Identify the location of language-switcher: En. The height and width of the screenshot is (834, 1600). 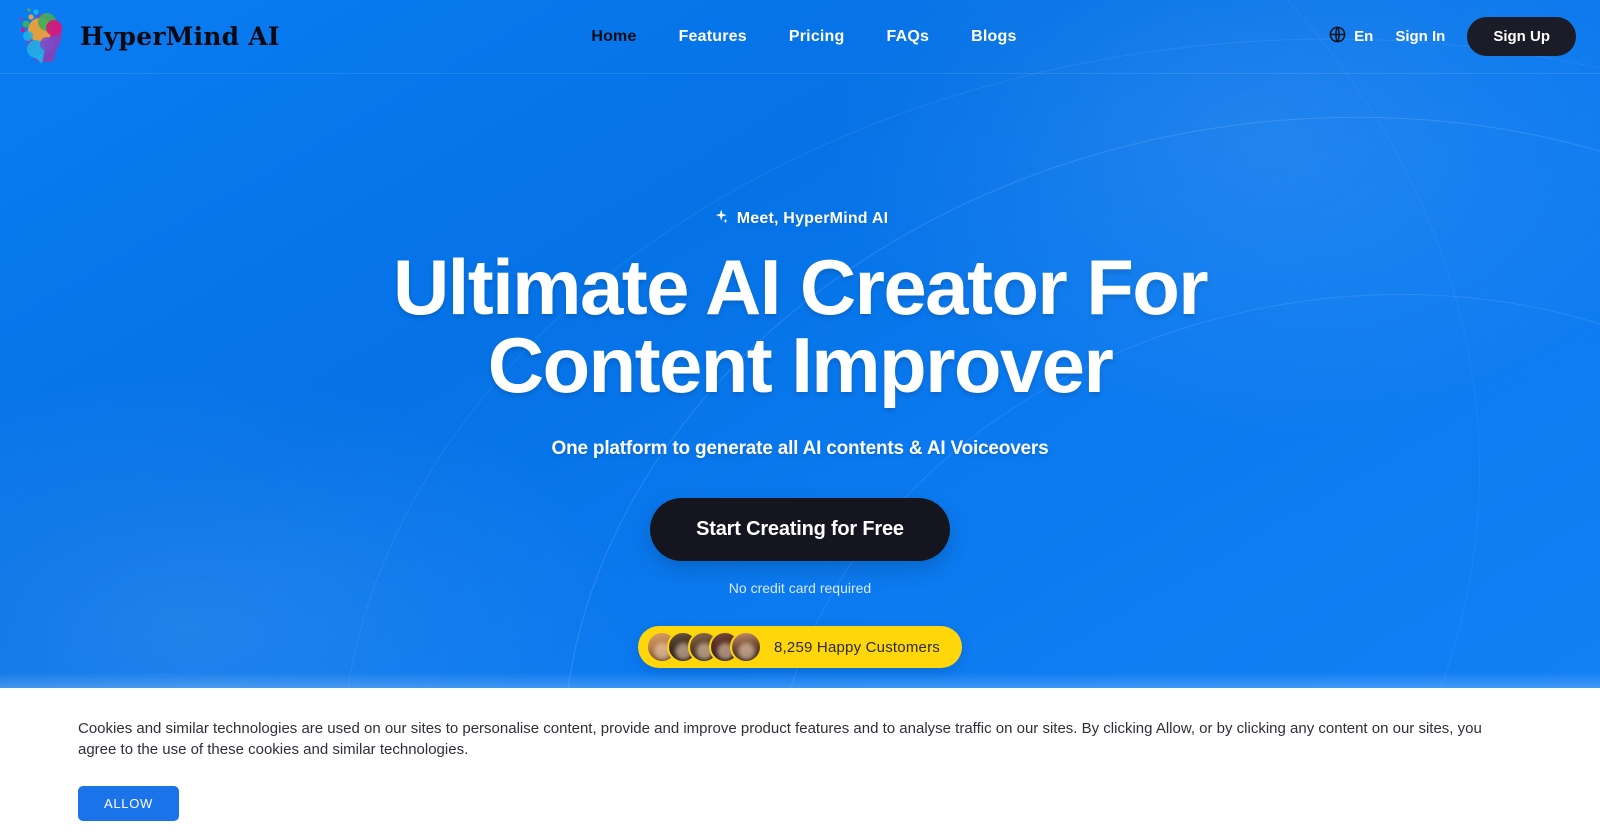
(1350, 37).